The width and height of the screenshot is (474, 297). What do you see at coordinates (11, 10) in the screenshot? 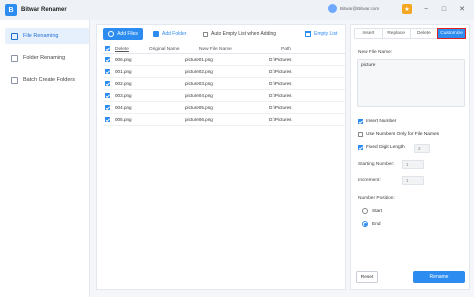
I see `app-logo-icon: B` at bounding box center [11, 10].